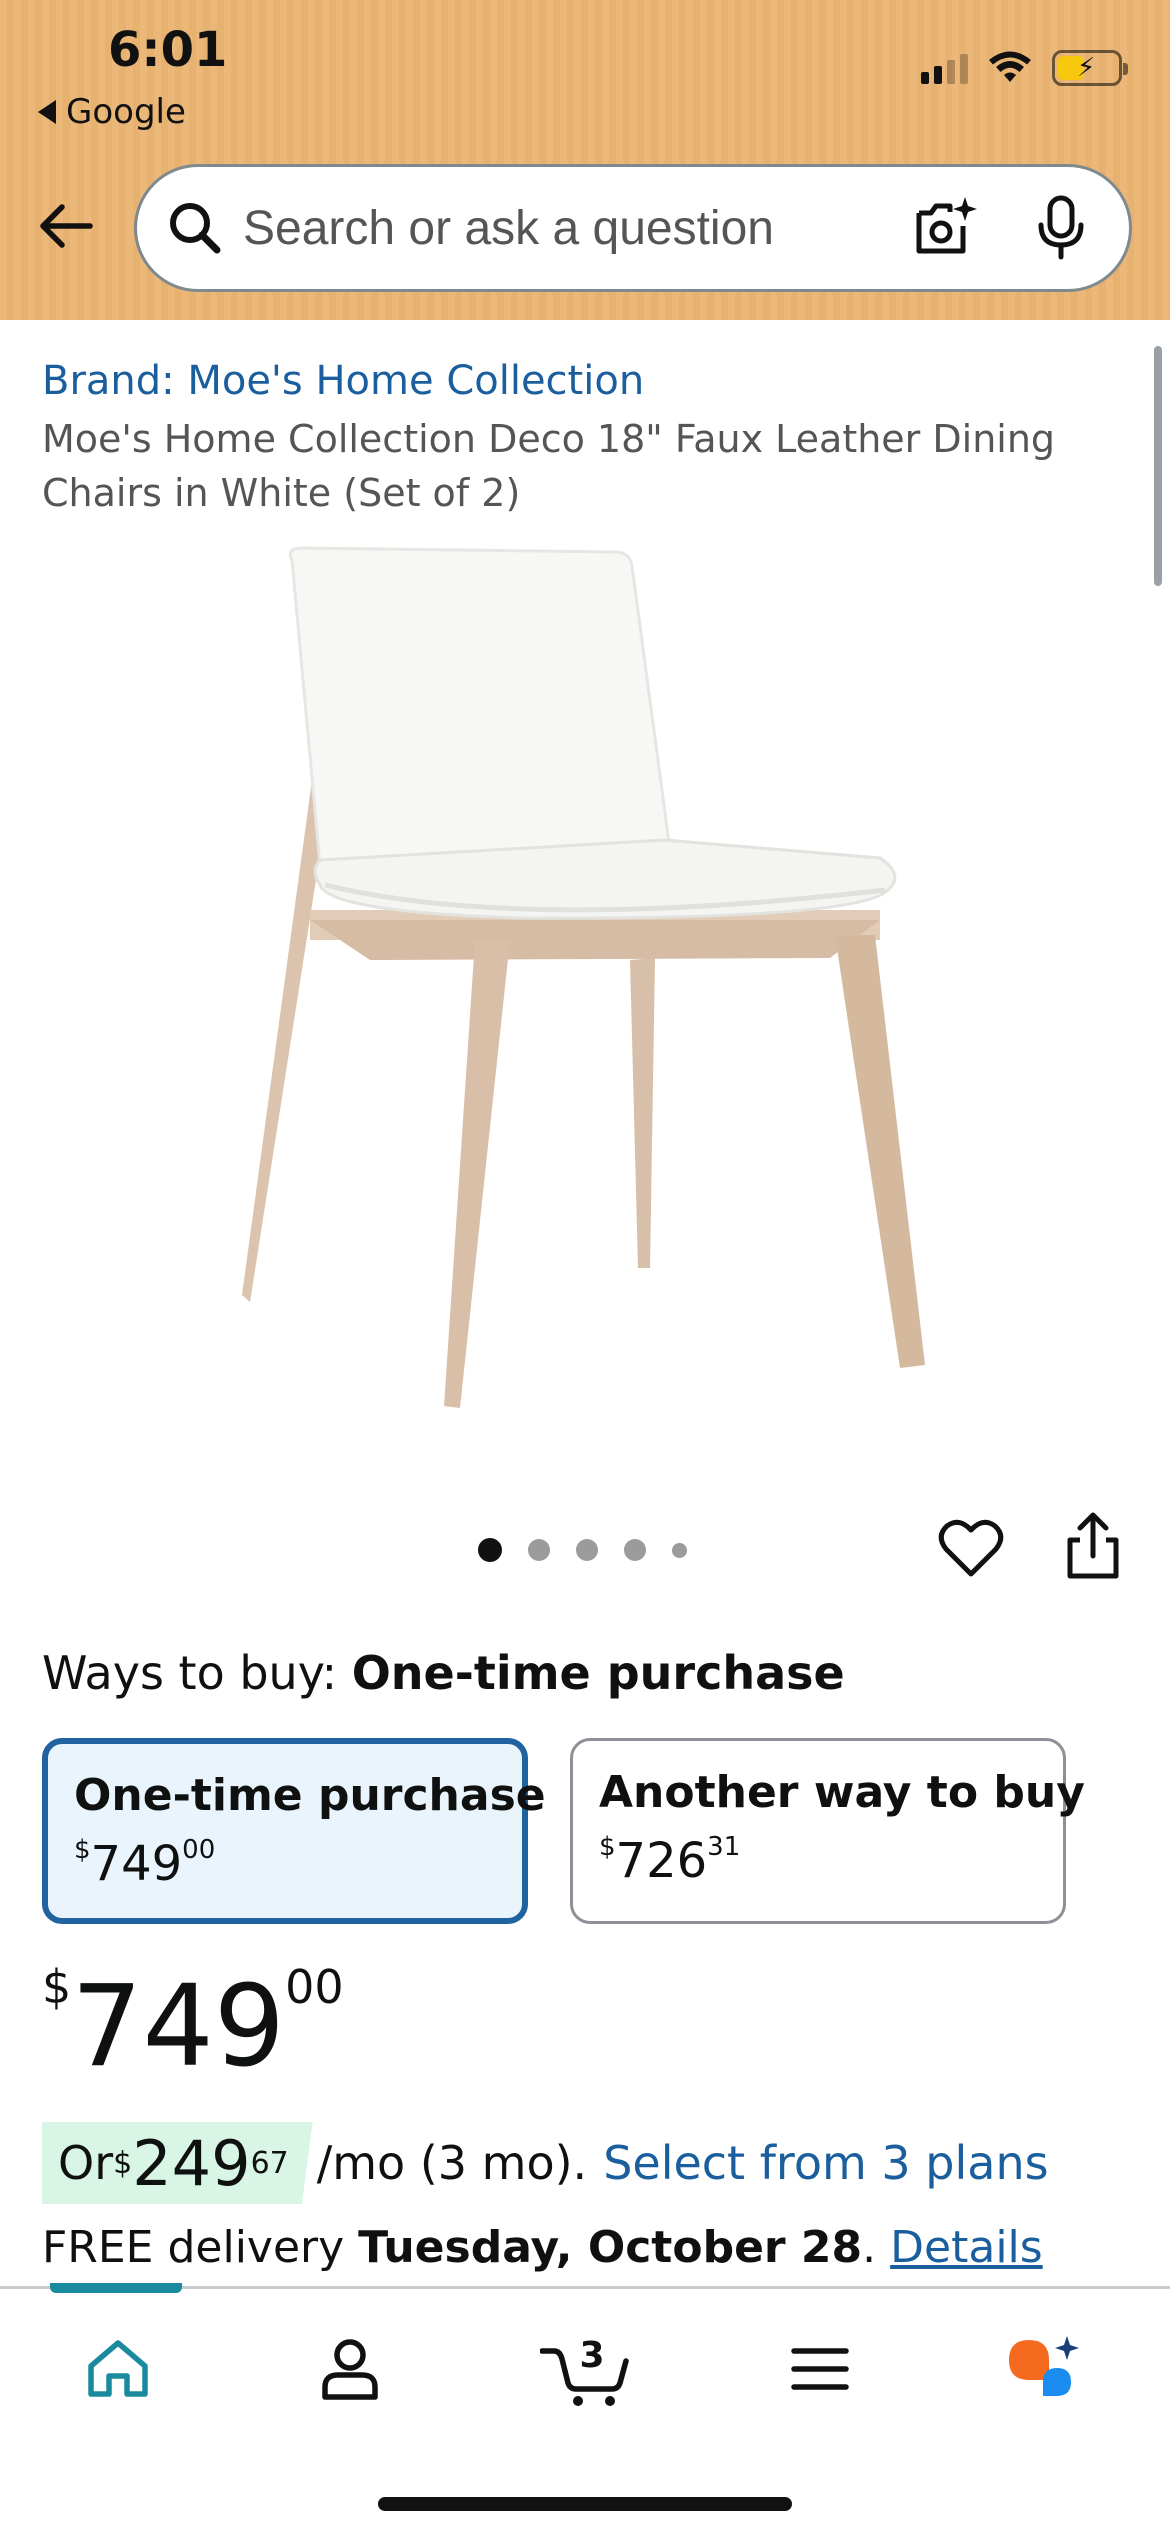 The image size is (1170, 2532). Describe the element at coordinates (1010, 66) in the screenshot. I see `wifi-icon` at that location.